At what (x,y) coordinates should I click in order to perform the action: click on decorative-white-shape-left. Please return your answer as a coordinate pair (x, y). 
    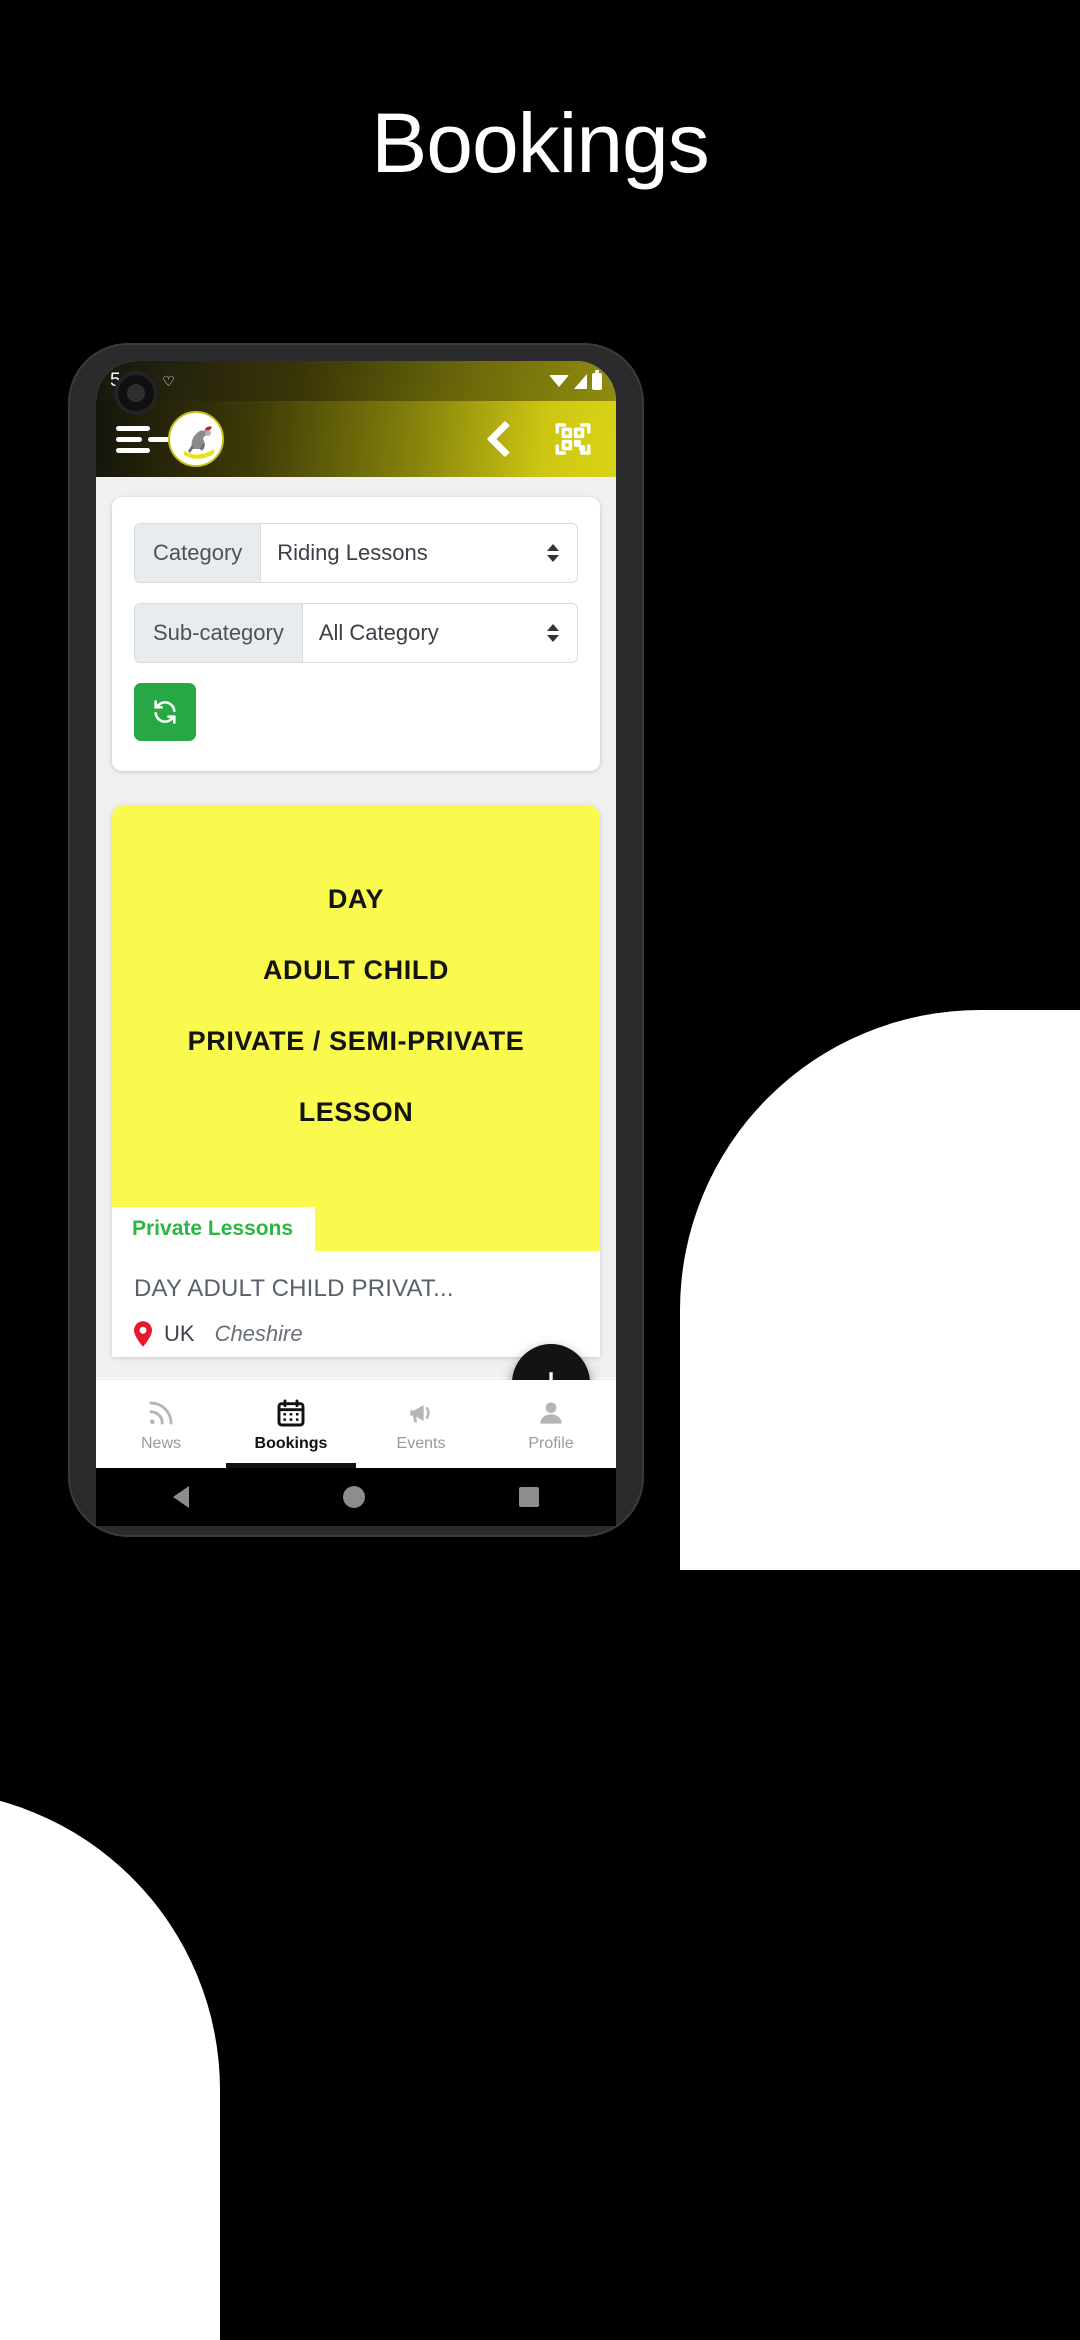
    Looking at the image, I should click on (110, 2065).